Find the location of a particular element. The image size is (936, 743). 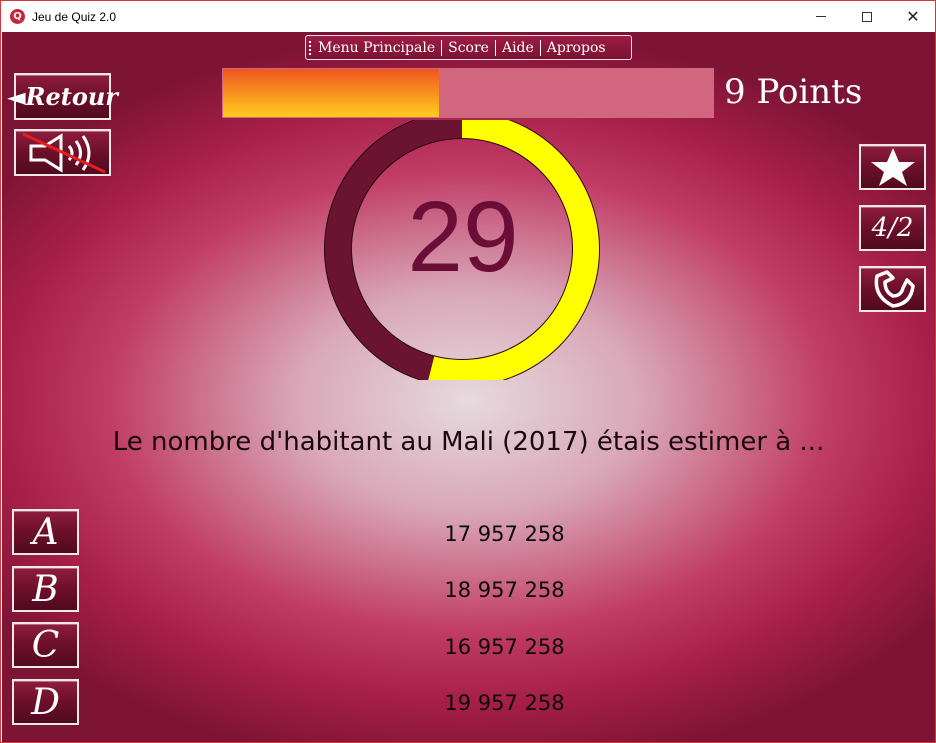

title-bar: Q Jeu de Quiz 2.0 ✕ is located at coordinates (468, 16).